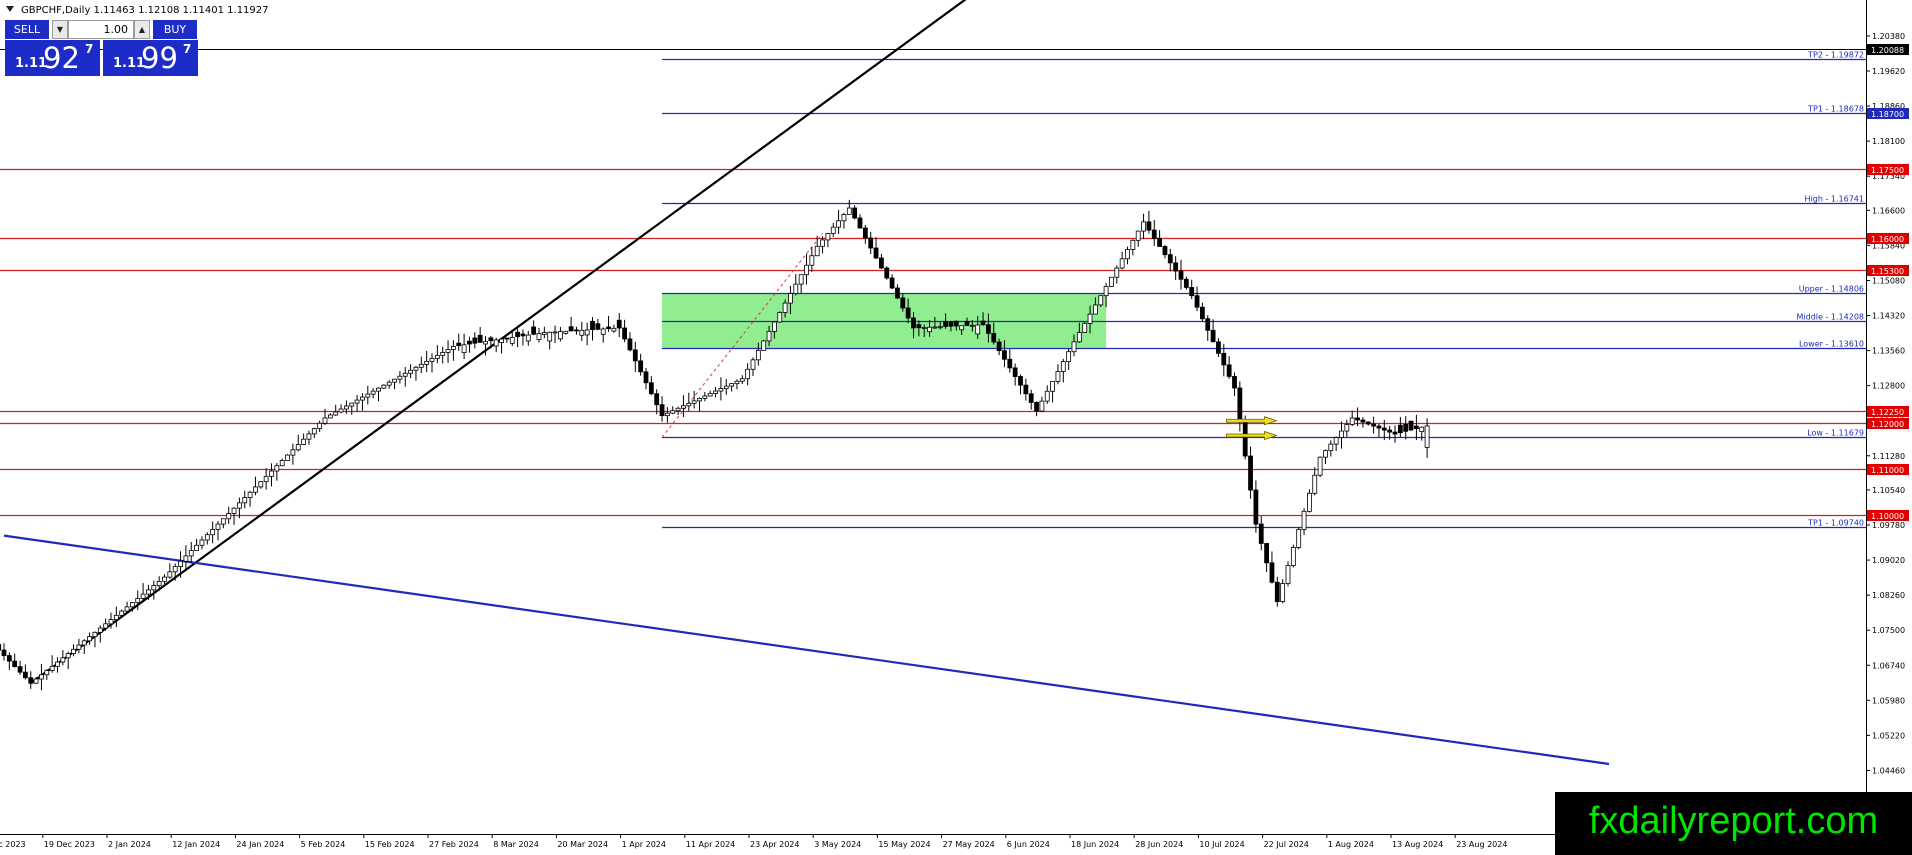  What do you see at coordinates (1834, 199) in the screenshot?
I see `level-label: High - 1.16741` at bounding box center [1834, 199].